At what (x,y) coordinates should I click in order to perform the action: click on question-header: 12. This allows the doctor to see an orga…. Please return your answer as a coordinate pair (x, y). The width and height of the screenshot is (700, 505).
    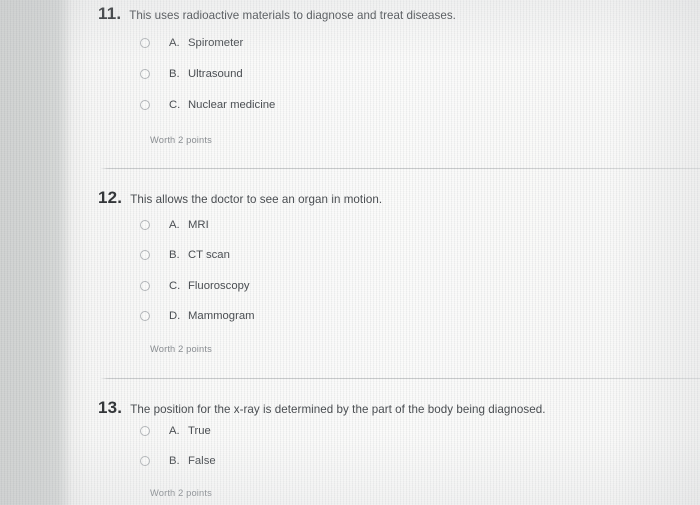
    Looking at the image, I should click on (240, 198).